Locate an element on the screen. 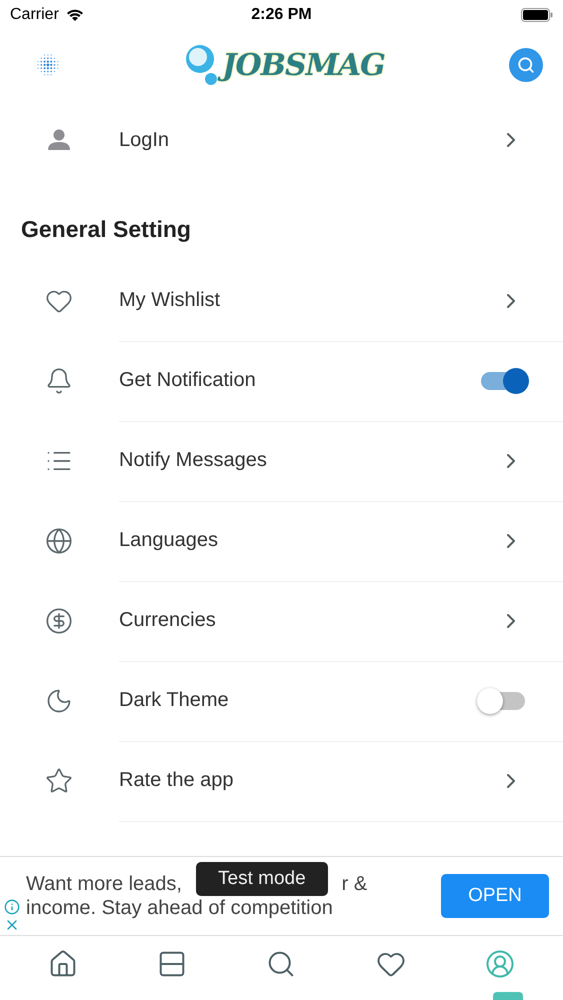 The height and width of the screenshot is (1000, 563). wifi-icon is located at coordinates (74, 15).